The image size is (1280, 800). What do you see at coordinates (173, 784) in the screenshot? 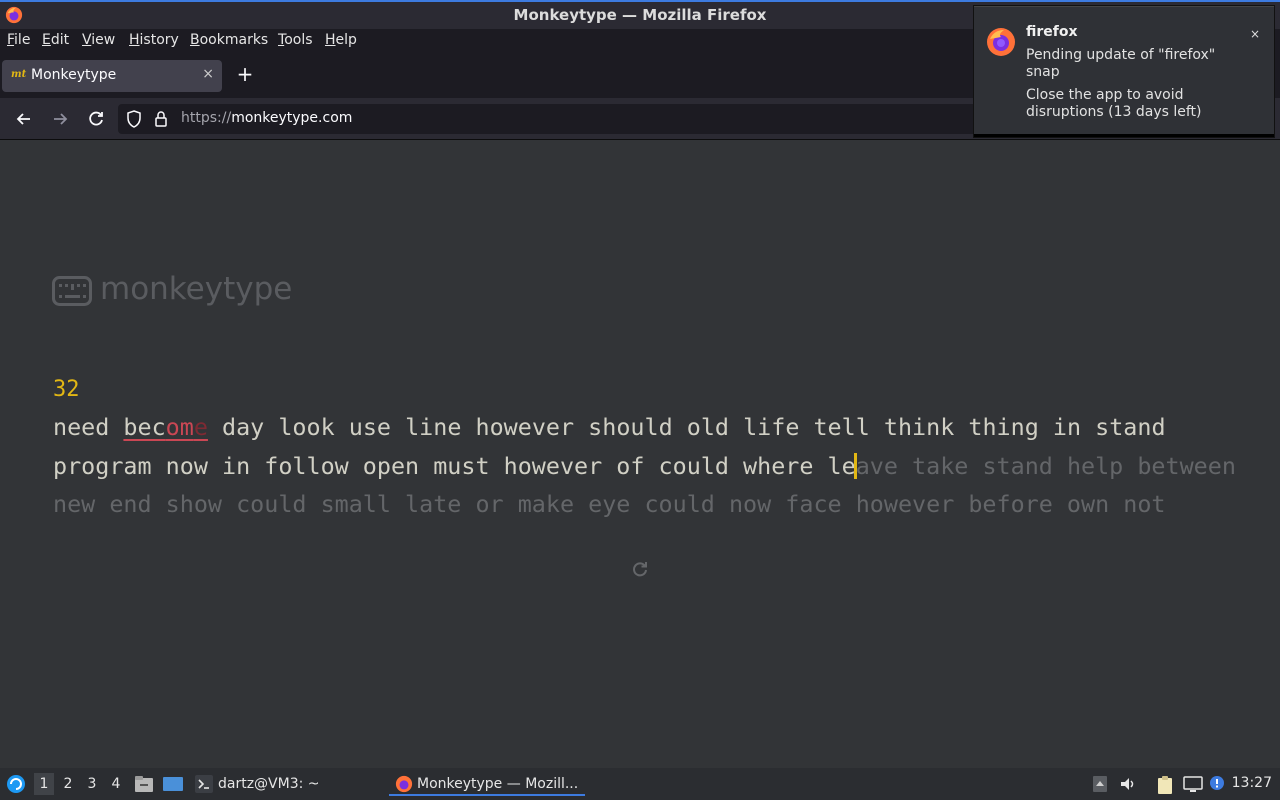
I see `desktop-icon` at bounding box center [173, 784].